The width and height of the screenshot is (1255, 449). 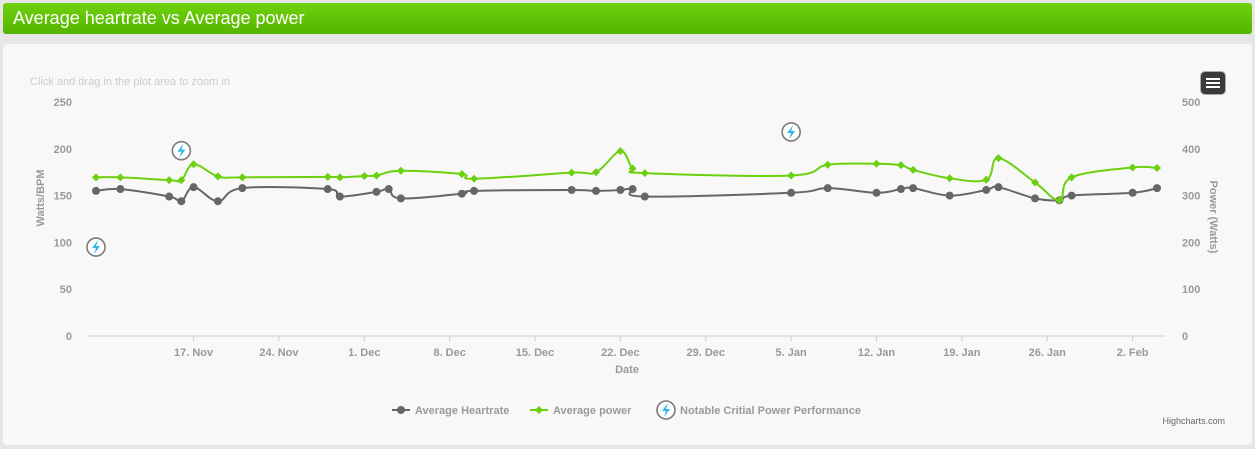 I want to click on legend-item: Average Heartrate, so click(x=450, y=411).